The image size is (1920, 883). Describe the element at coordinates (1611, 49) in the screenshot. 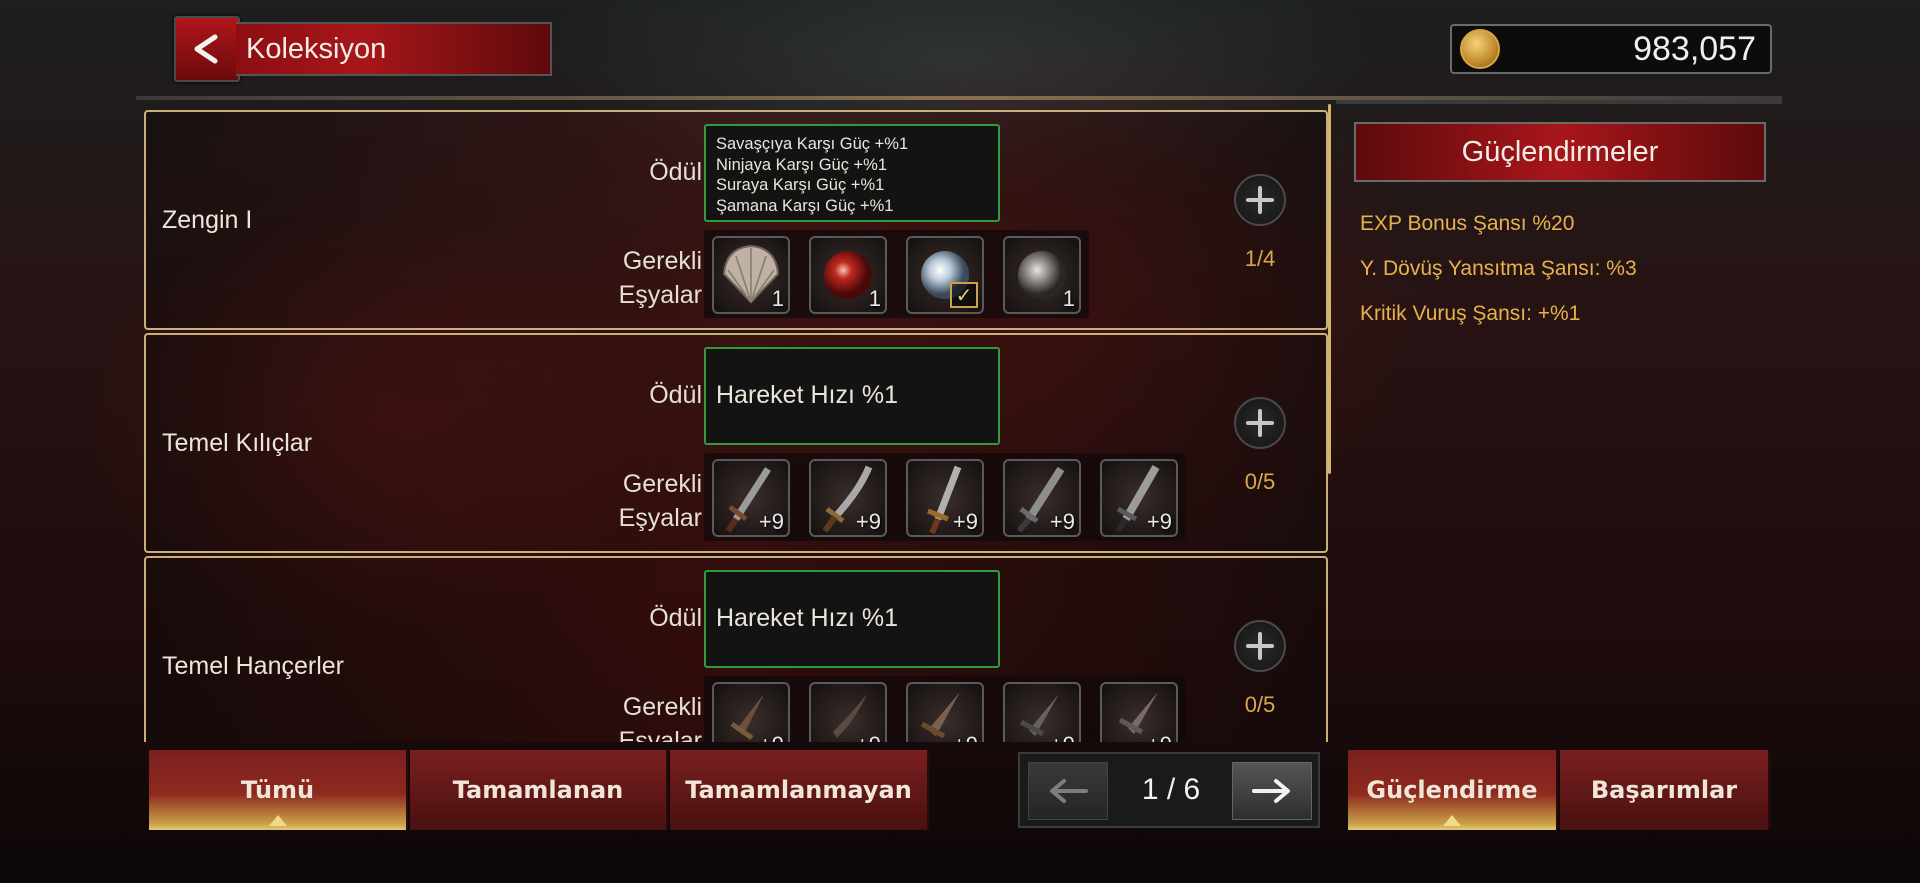

I see `gold-counter: 983,057` at that location.